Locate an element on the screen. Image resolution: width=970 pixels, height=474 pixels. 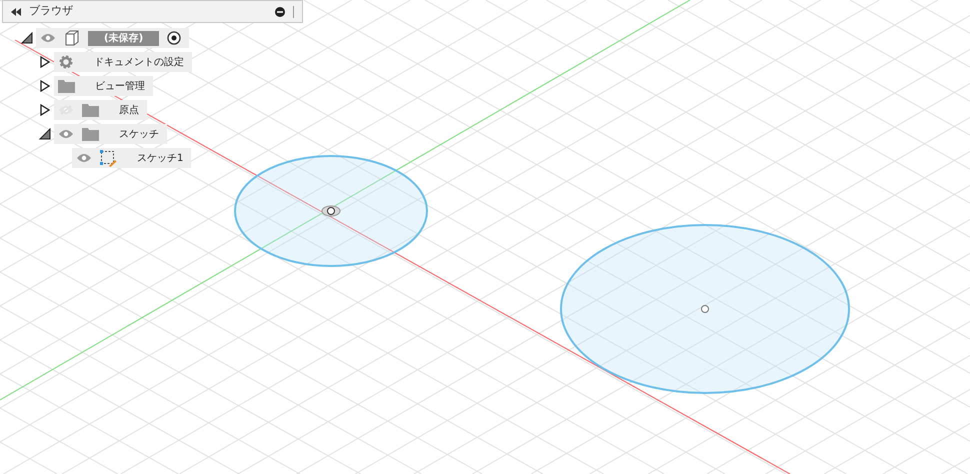
tree-item: ビュー管理 is located at coordinates (103, 86).